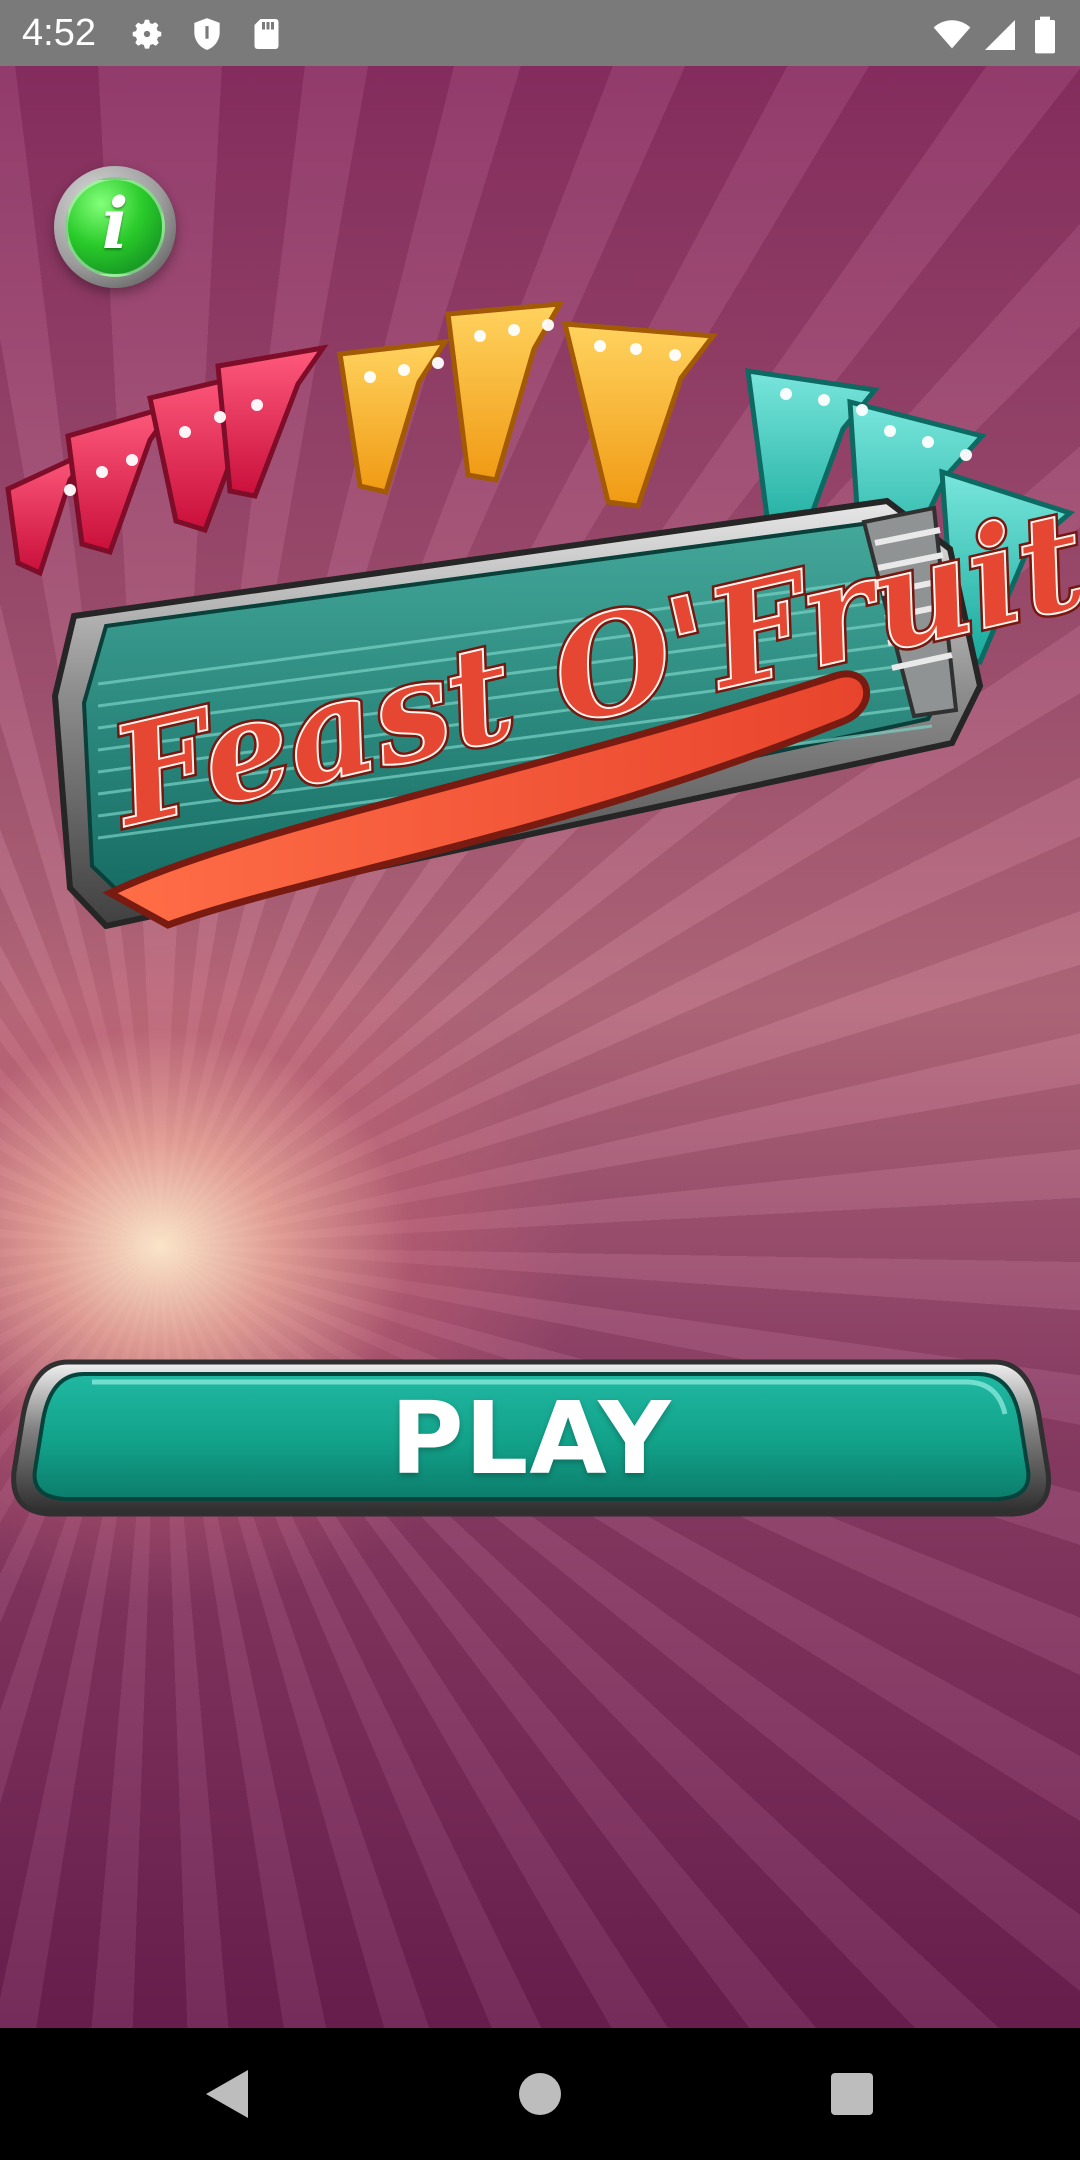 This screenshot has height=2160, width=1080. What do you see at coordinates (1045, 35) in the screenshot?
I see `battery-icon` at bounding box center [1045, 35].